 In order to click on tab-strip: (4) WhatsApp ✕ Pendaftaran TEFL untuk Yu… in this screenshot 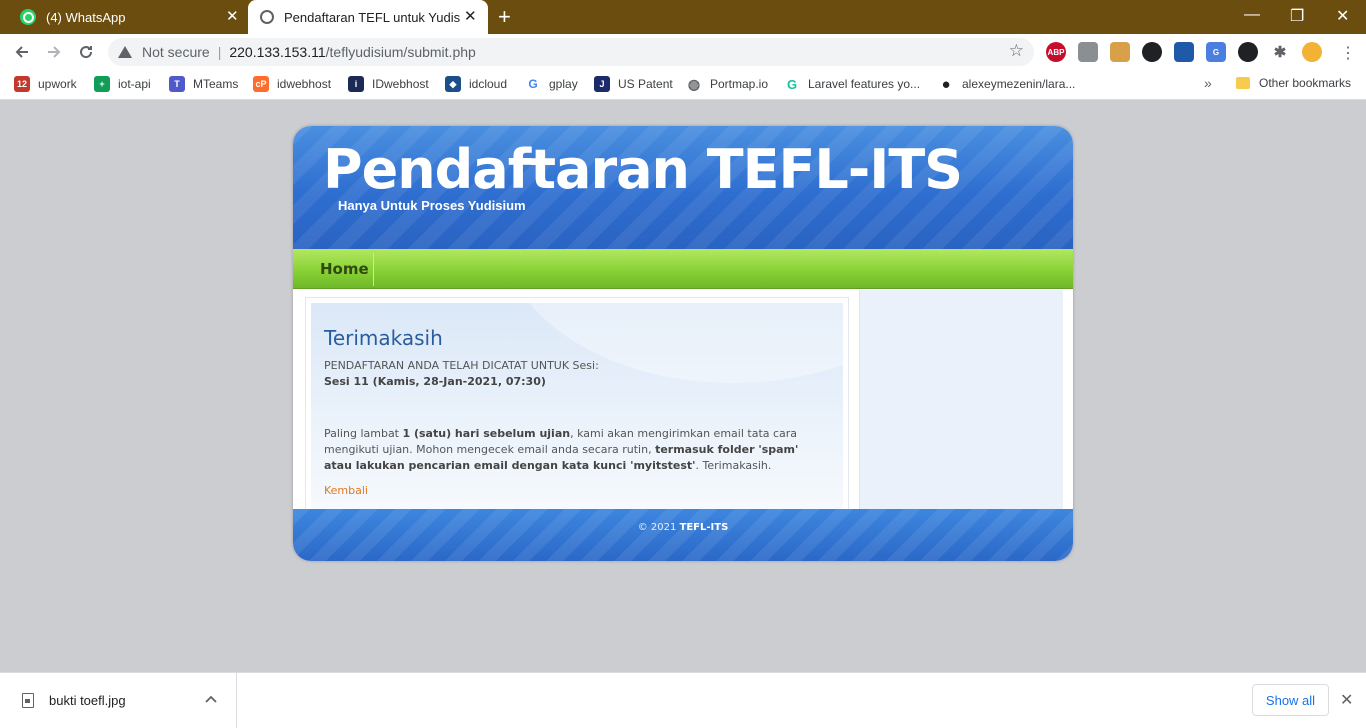, I will do `click(683, 17)`.